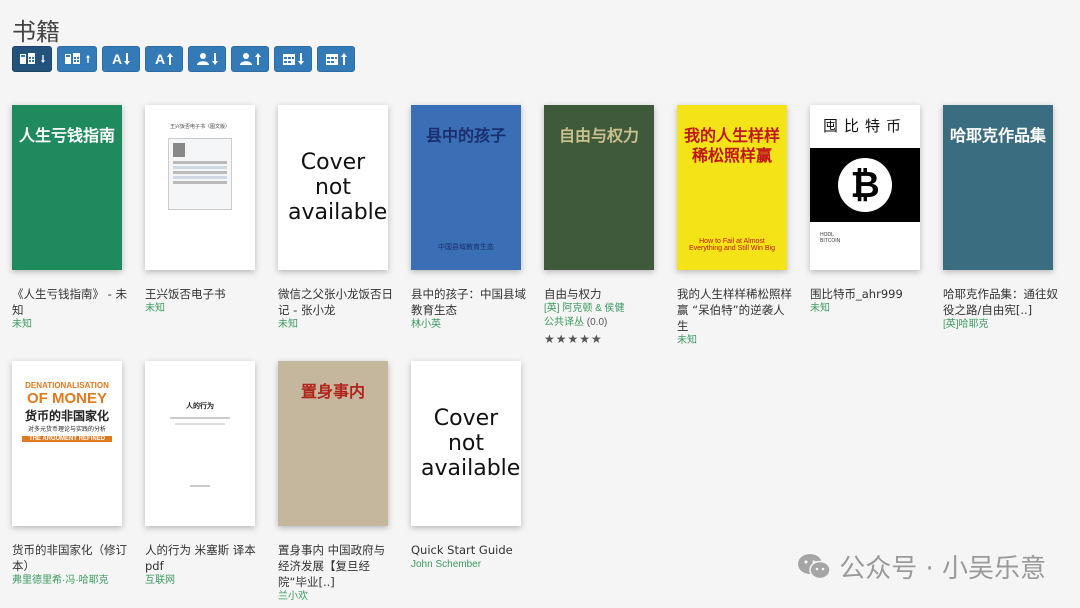 The image size is (1080, 608). I want to click on book-title: 王兴饭否电子书, so click(204, 294).